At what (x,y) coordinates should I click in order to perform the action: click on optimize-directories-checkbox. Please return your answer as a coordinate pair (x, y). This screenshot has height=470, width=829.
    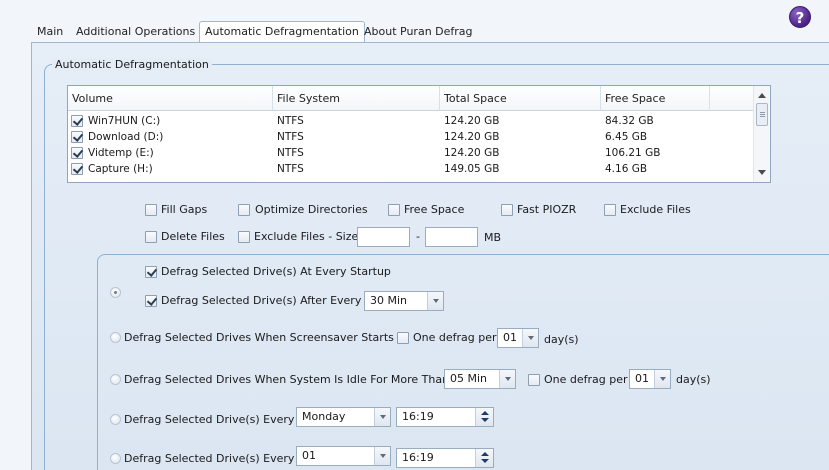
    Looking at the image, I should click on (244, 210).